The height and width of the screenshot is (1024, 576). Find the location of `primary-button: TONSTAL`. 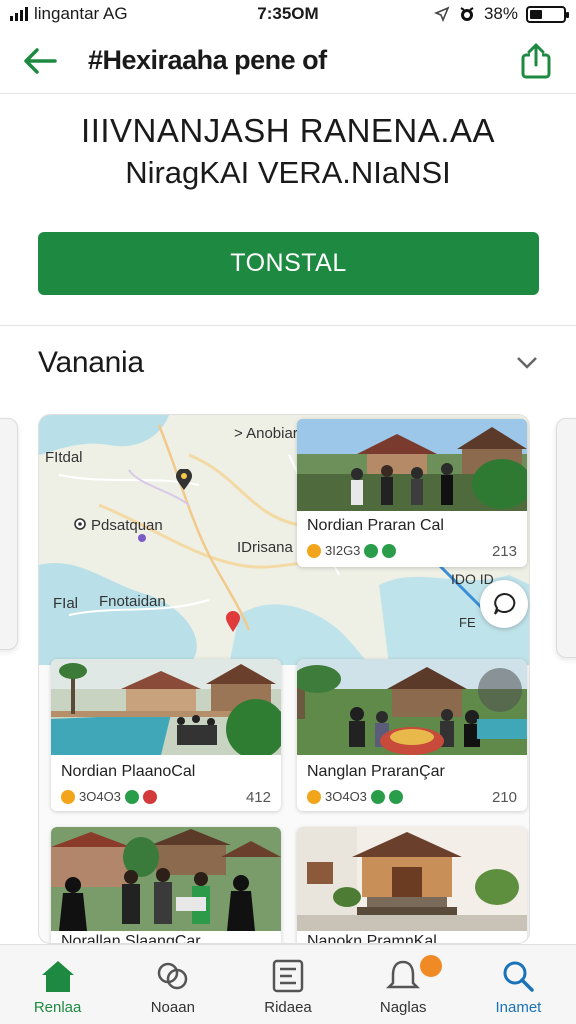

primary-button: TONSTAL is located at coordinates (288, 263).